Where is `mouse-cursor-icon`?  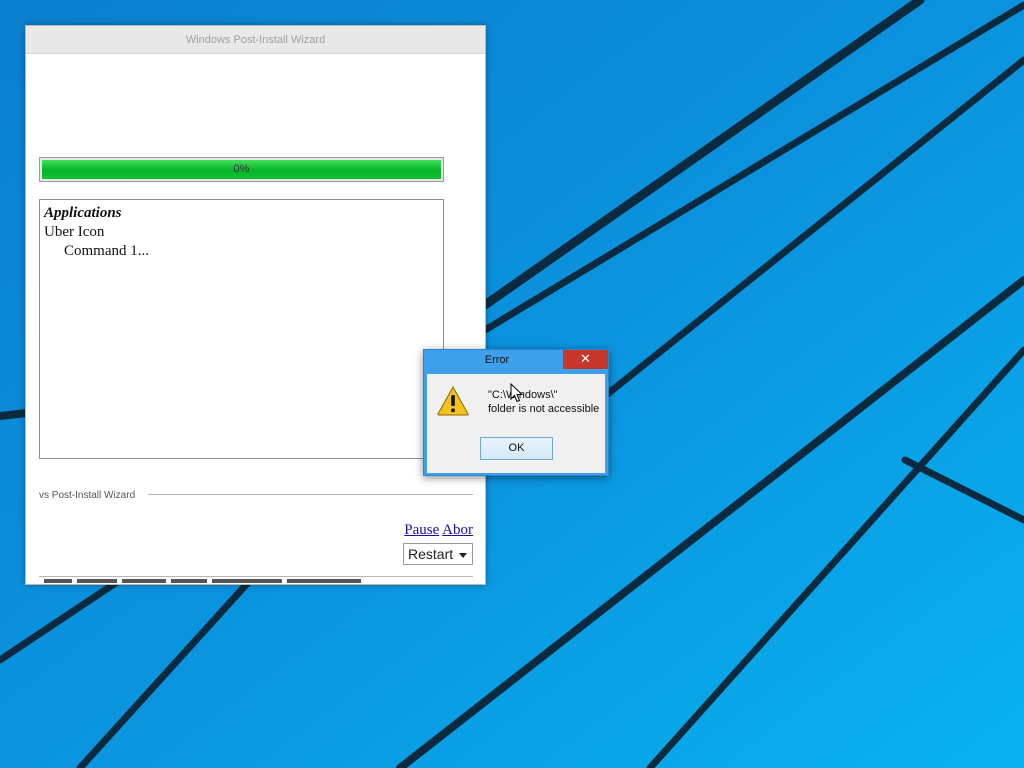 mouse-cursor-icon is located at coordinates (517, 393).